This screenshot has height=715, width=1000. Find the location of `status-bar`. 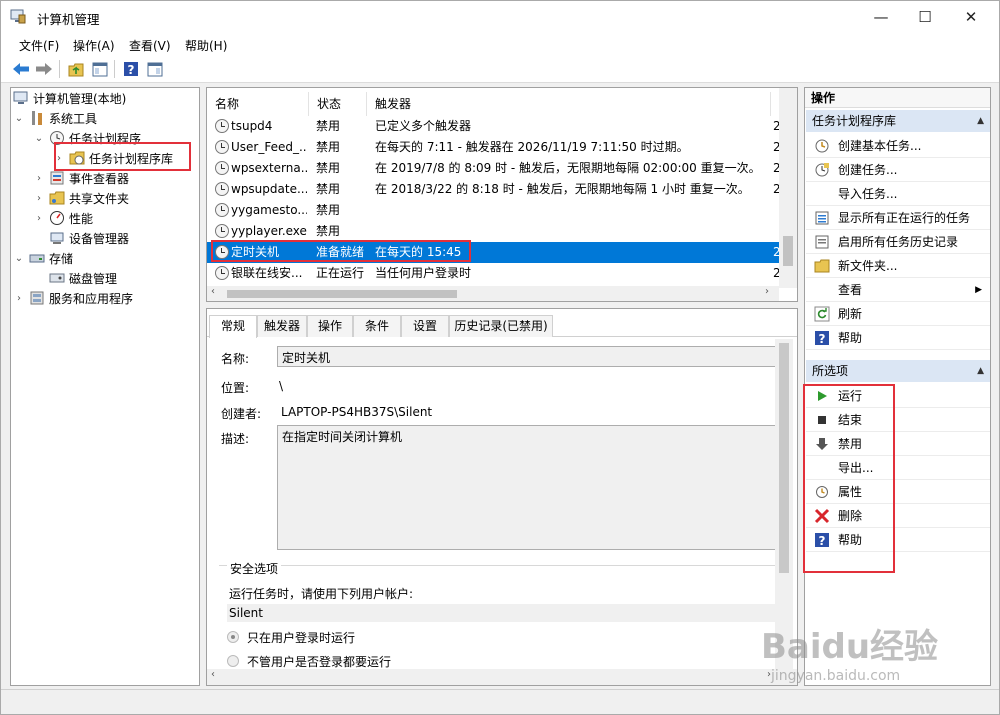

status-bar is located at coordinates (500, 701).